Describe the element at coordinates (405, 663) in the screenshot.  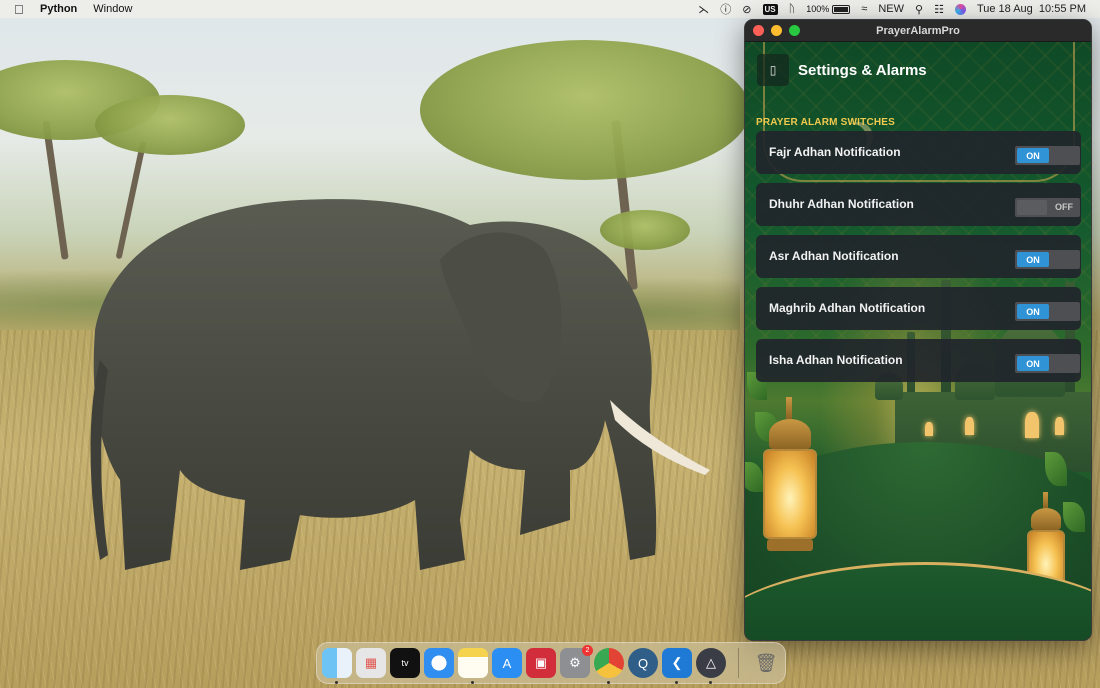
I see `apple-tv-icon: tv` at that location.